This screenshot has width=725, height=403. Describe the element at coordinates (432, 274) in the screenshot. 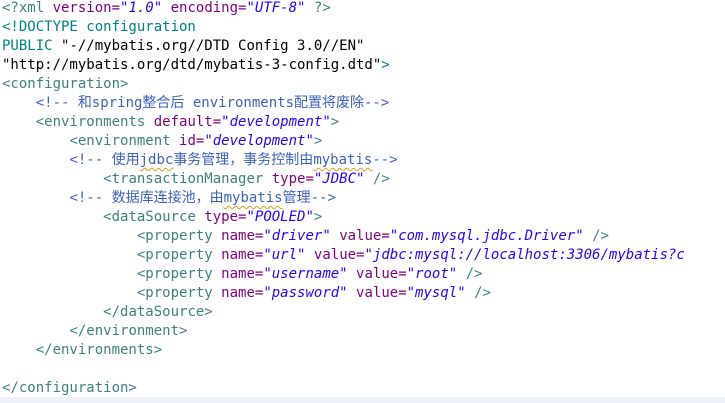

I see `xml-value-token: "root"` at that location.